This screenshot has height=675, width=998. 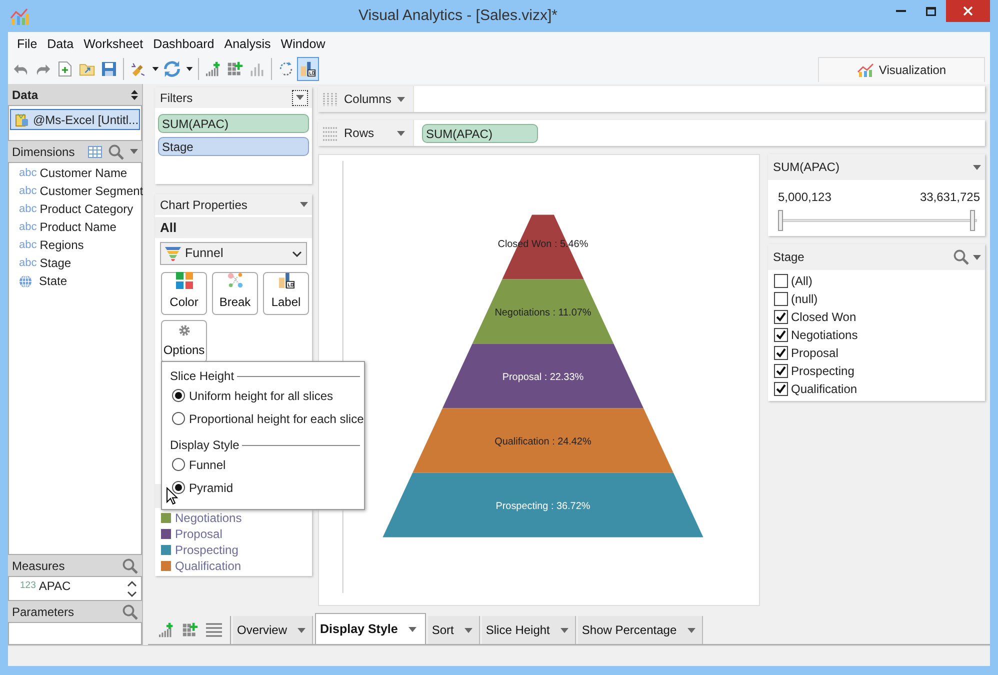 I want to click on pointer-cursor-icon, so click(x=172, y=496).